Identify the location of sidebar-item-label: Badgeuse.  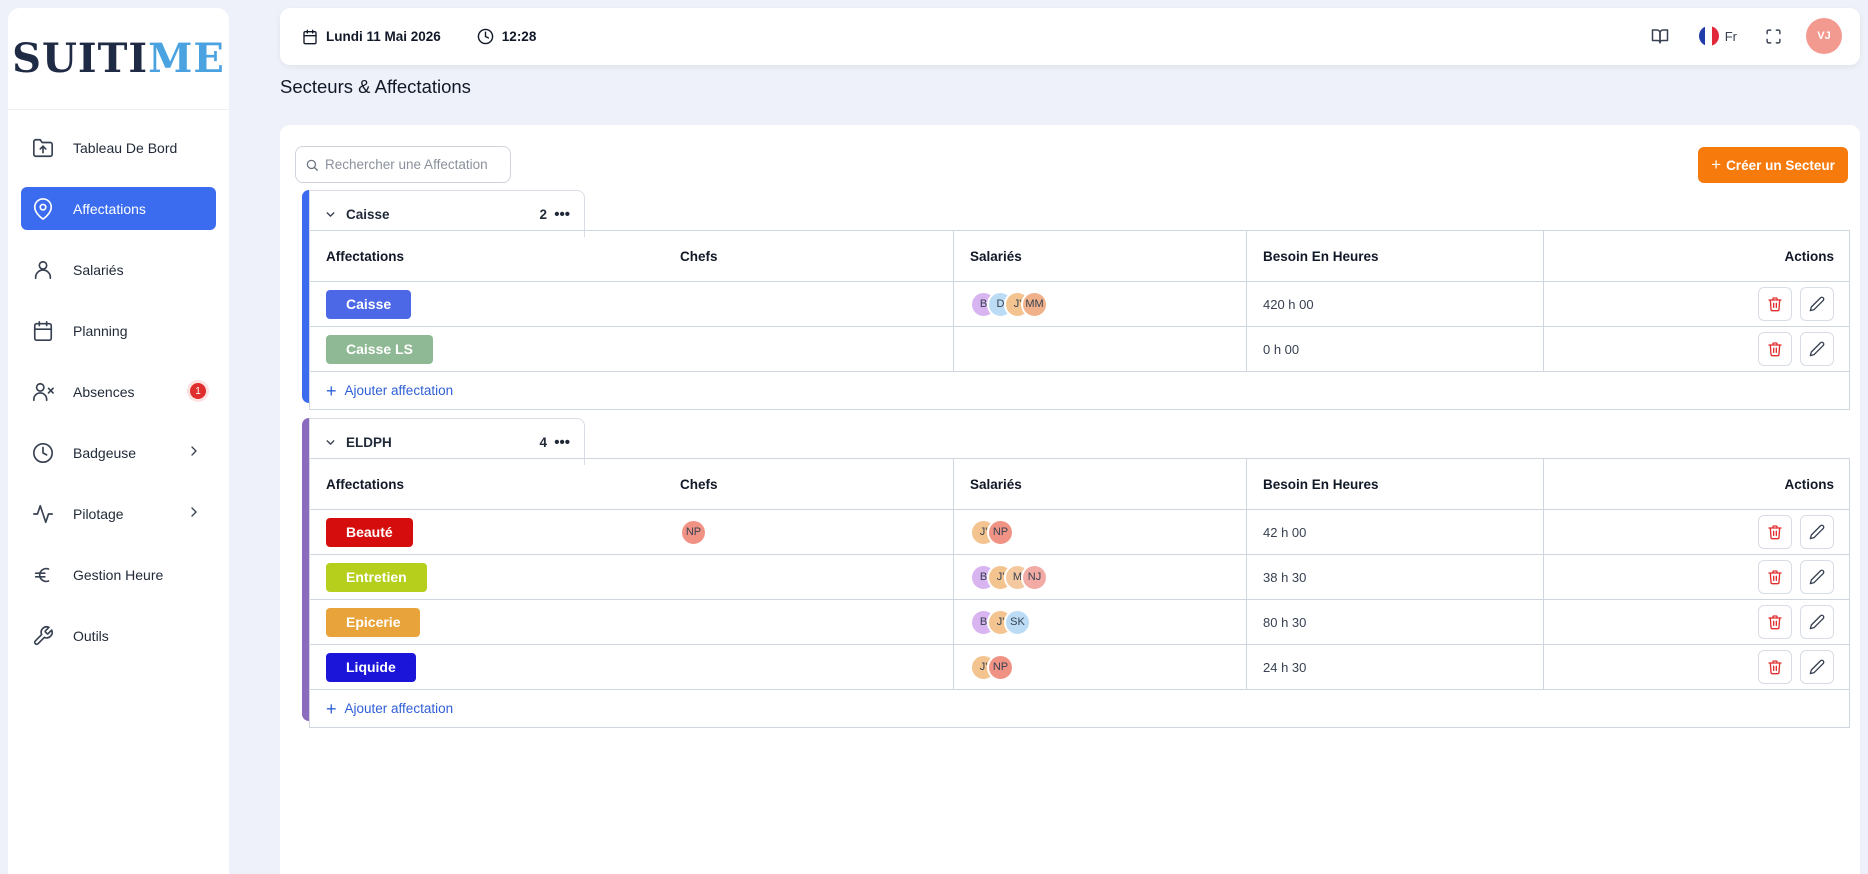
(105, 452).